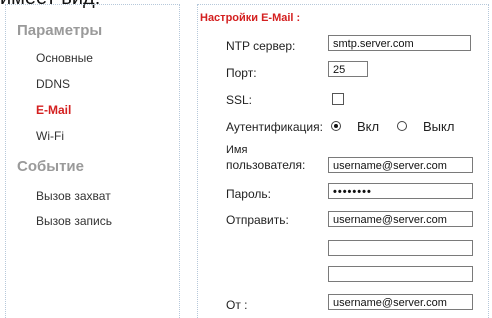 The image size is (492, 318). I want to click on sidebar-item-general: Основные, so click(64, 58).